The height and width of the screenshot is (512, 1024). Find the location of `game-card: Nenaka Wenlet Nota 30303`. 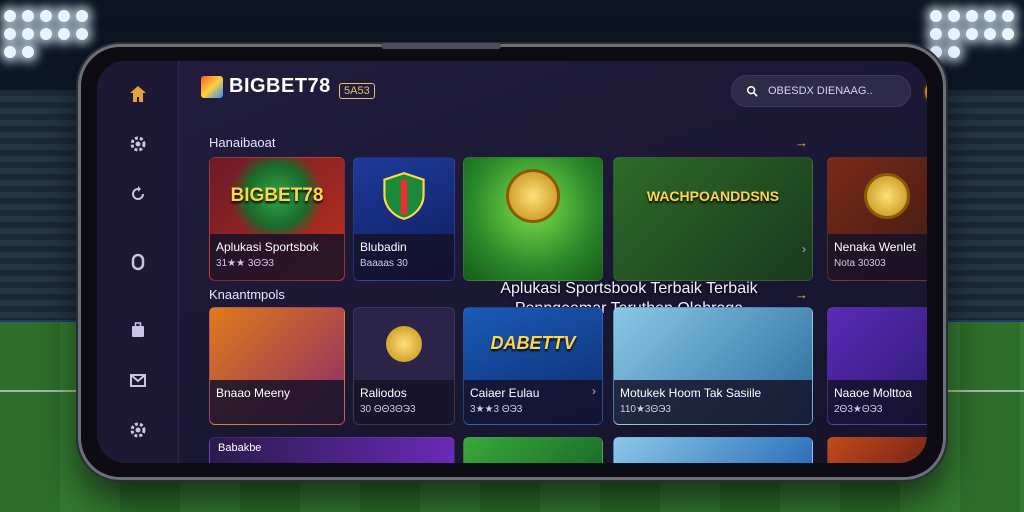

game-card: Nenaka Wenlet Nota 30303 is located at coordinates (877, 219).